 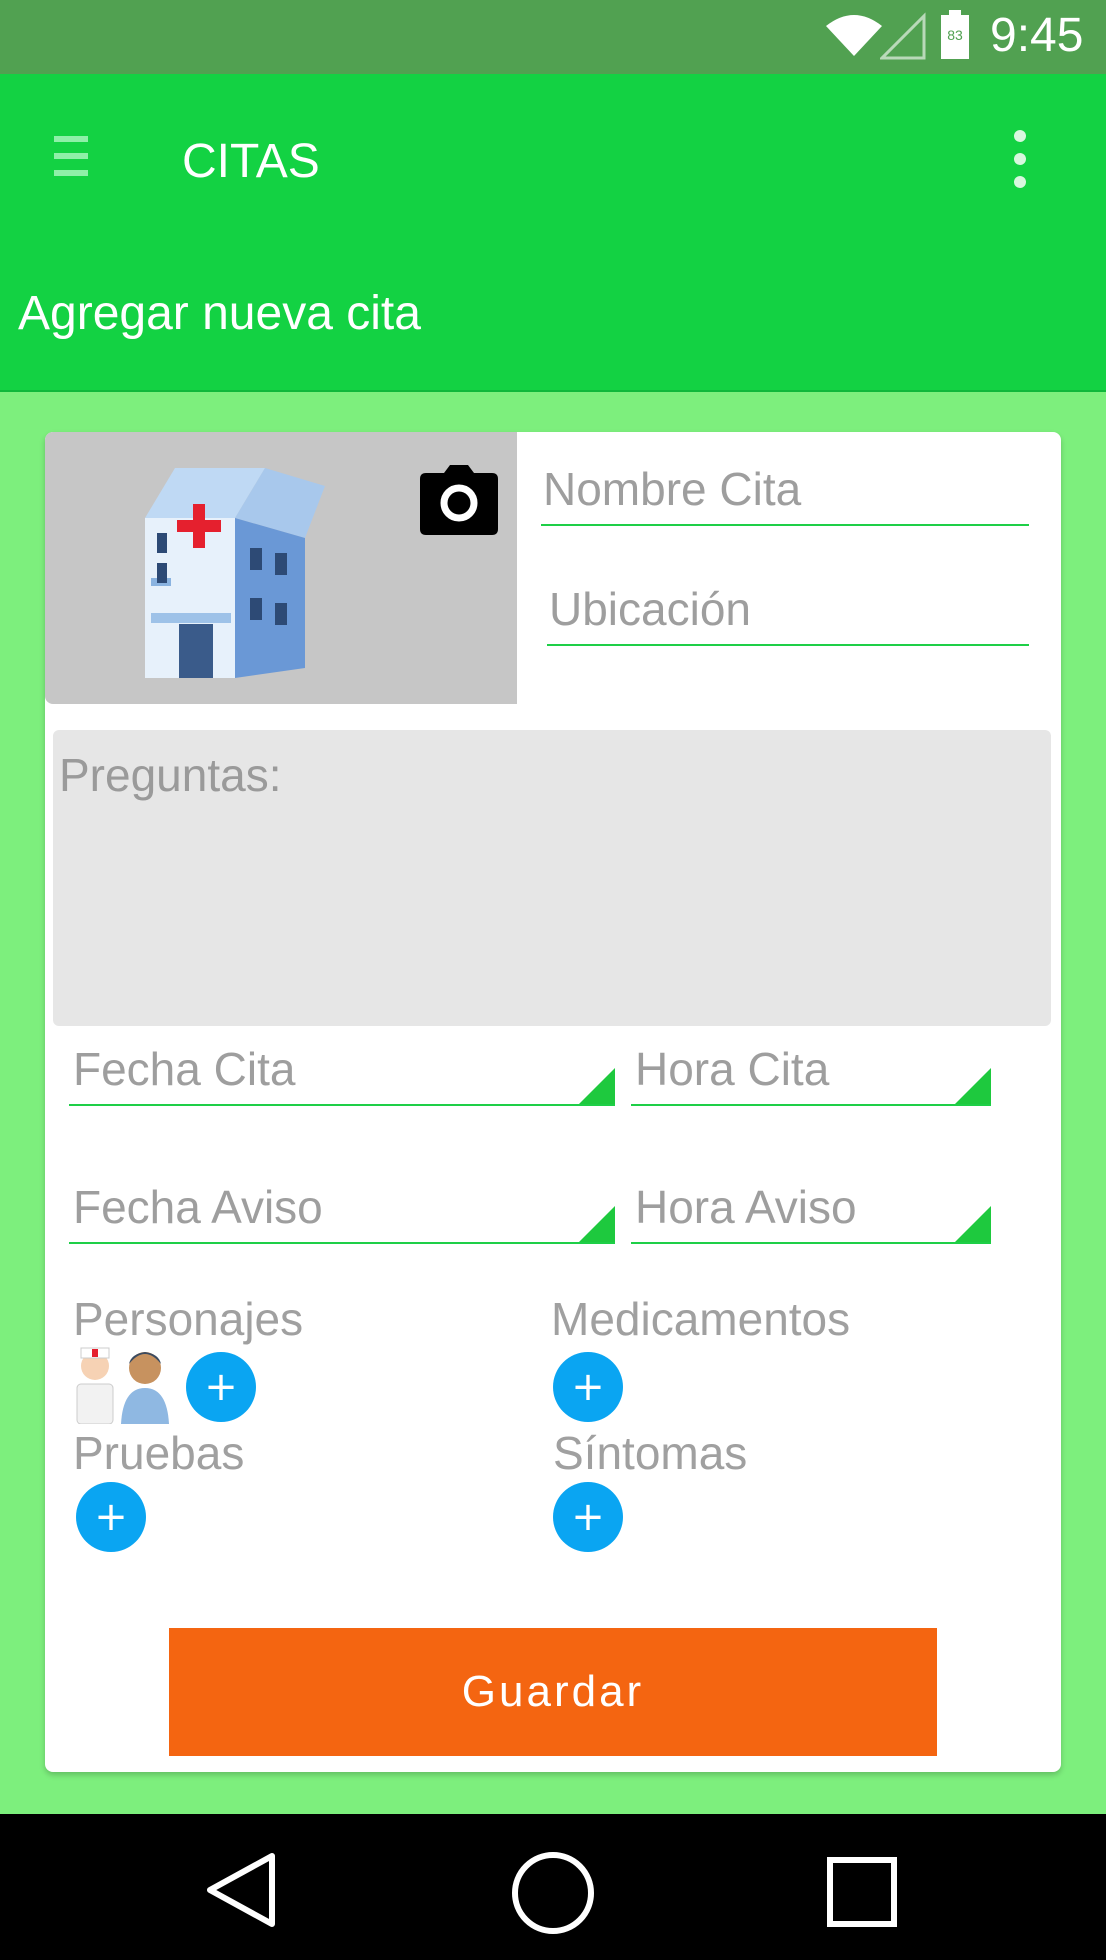 What do you see at coordinates (596, 1225) in the screenshot?
I see `fecha-aviso-dropdown-icon` at bounding box center [596, 1225].